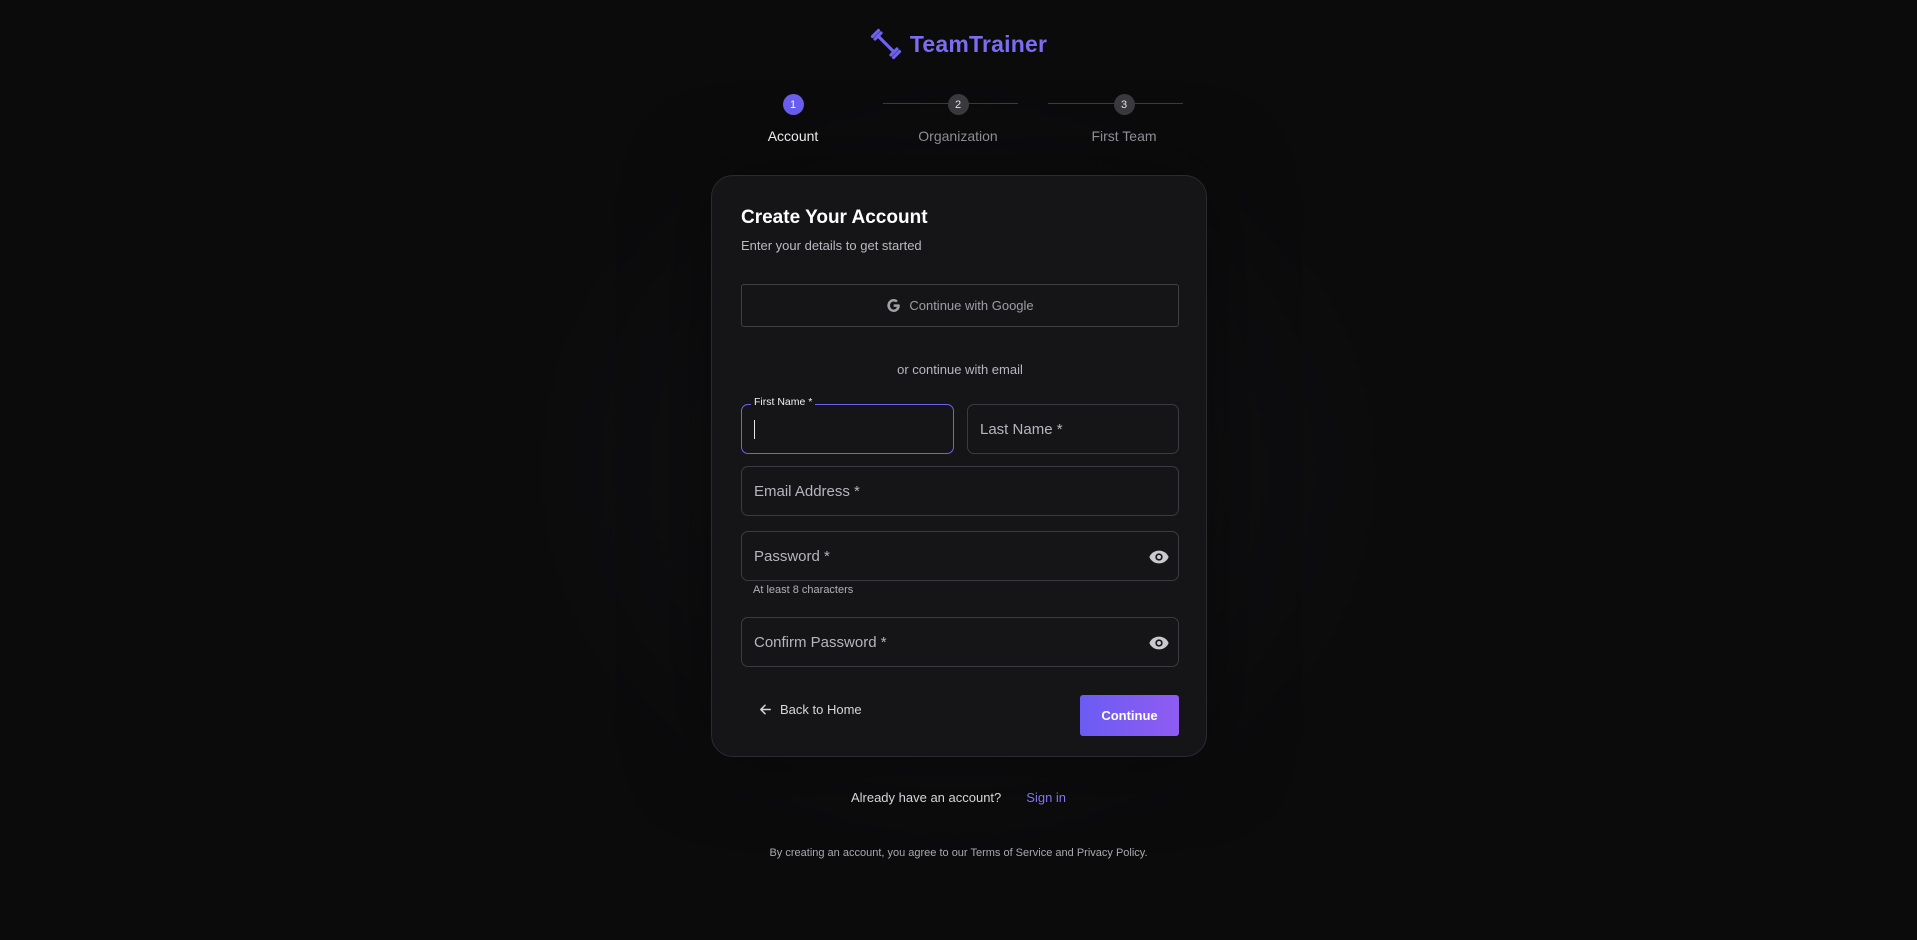  What do you see at coordinates (821, 709) in the screenshot?
I see `back-button-label: Back to Home` at bounding box center [821, 709].